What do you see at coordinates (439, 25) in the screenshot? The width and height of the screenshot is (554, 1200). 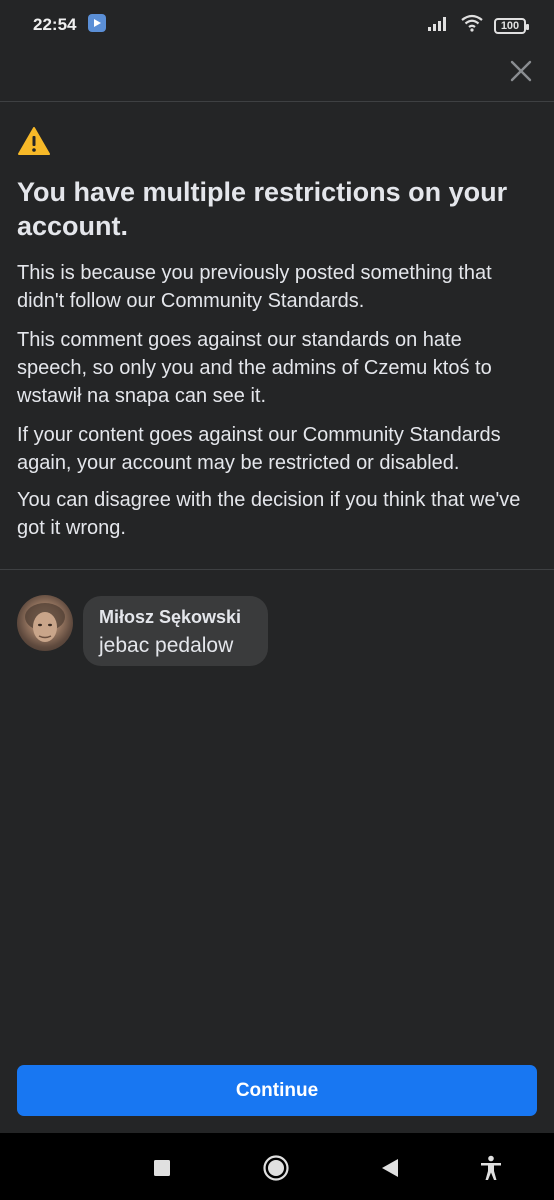 I see `signal-icon` at bounding box center [439, 25].